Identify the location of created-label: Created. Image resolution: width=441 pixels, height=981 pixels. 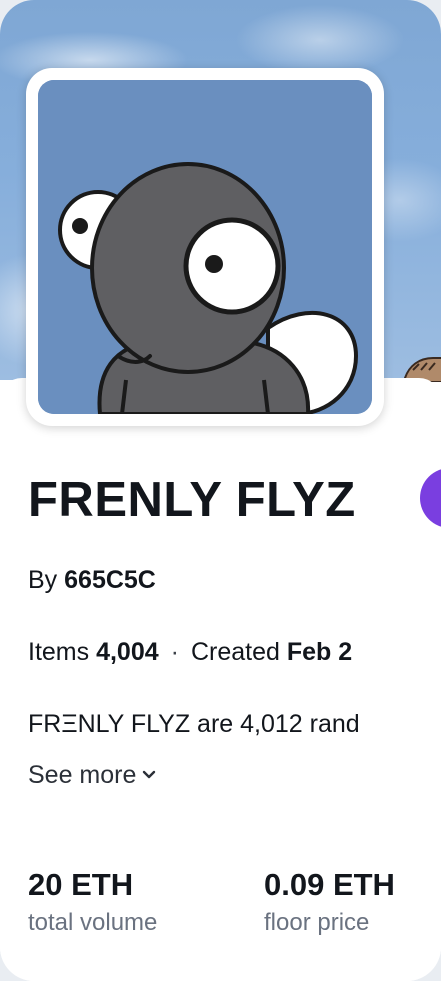
(235, 652).